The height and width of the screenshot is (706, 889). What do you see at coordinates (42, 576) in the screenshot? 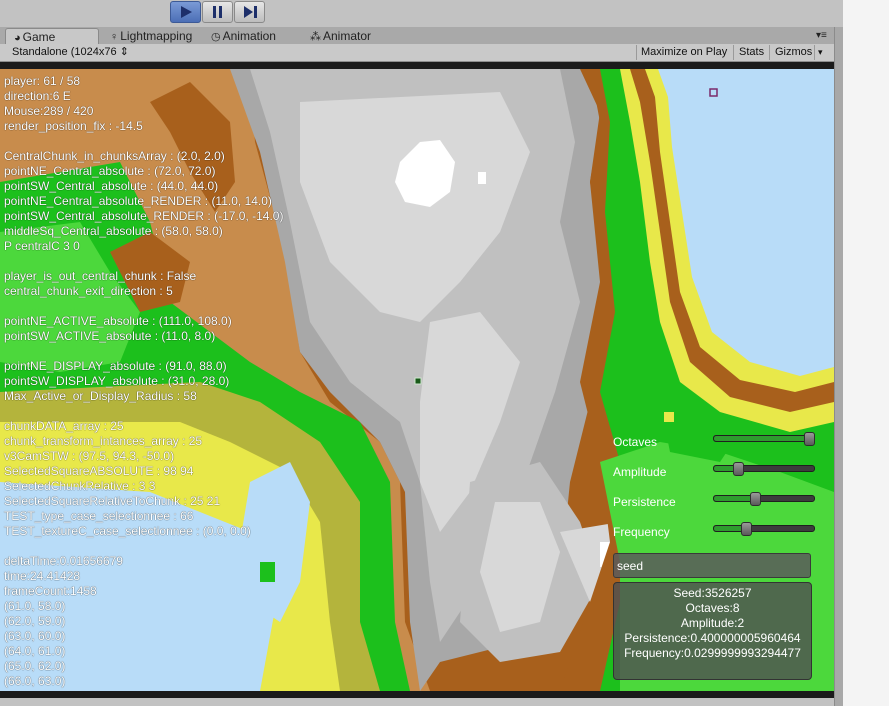
I see `debug-line: time:24.41428` at bounding box center [42, 576].